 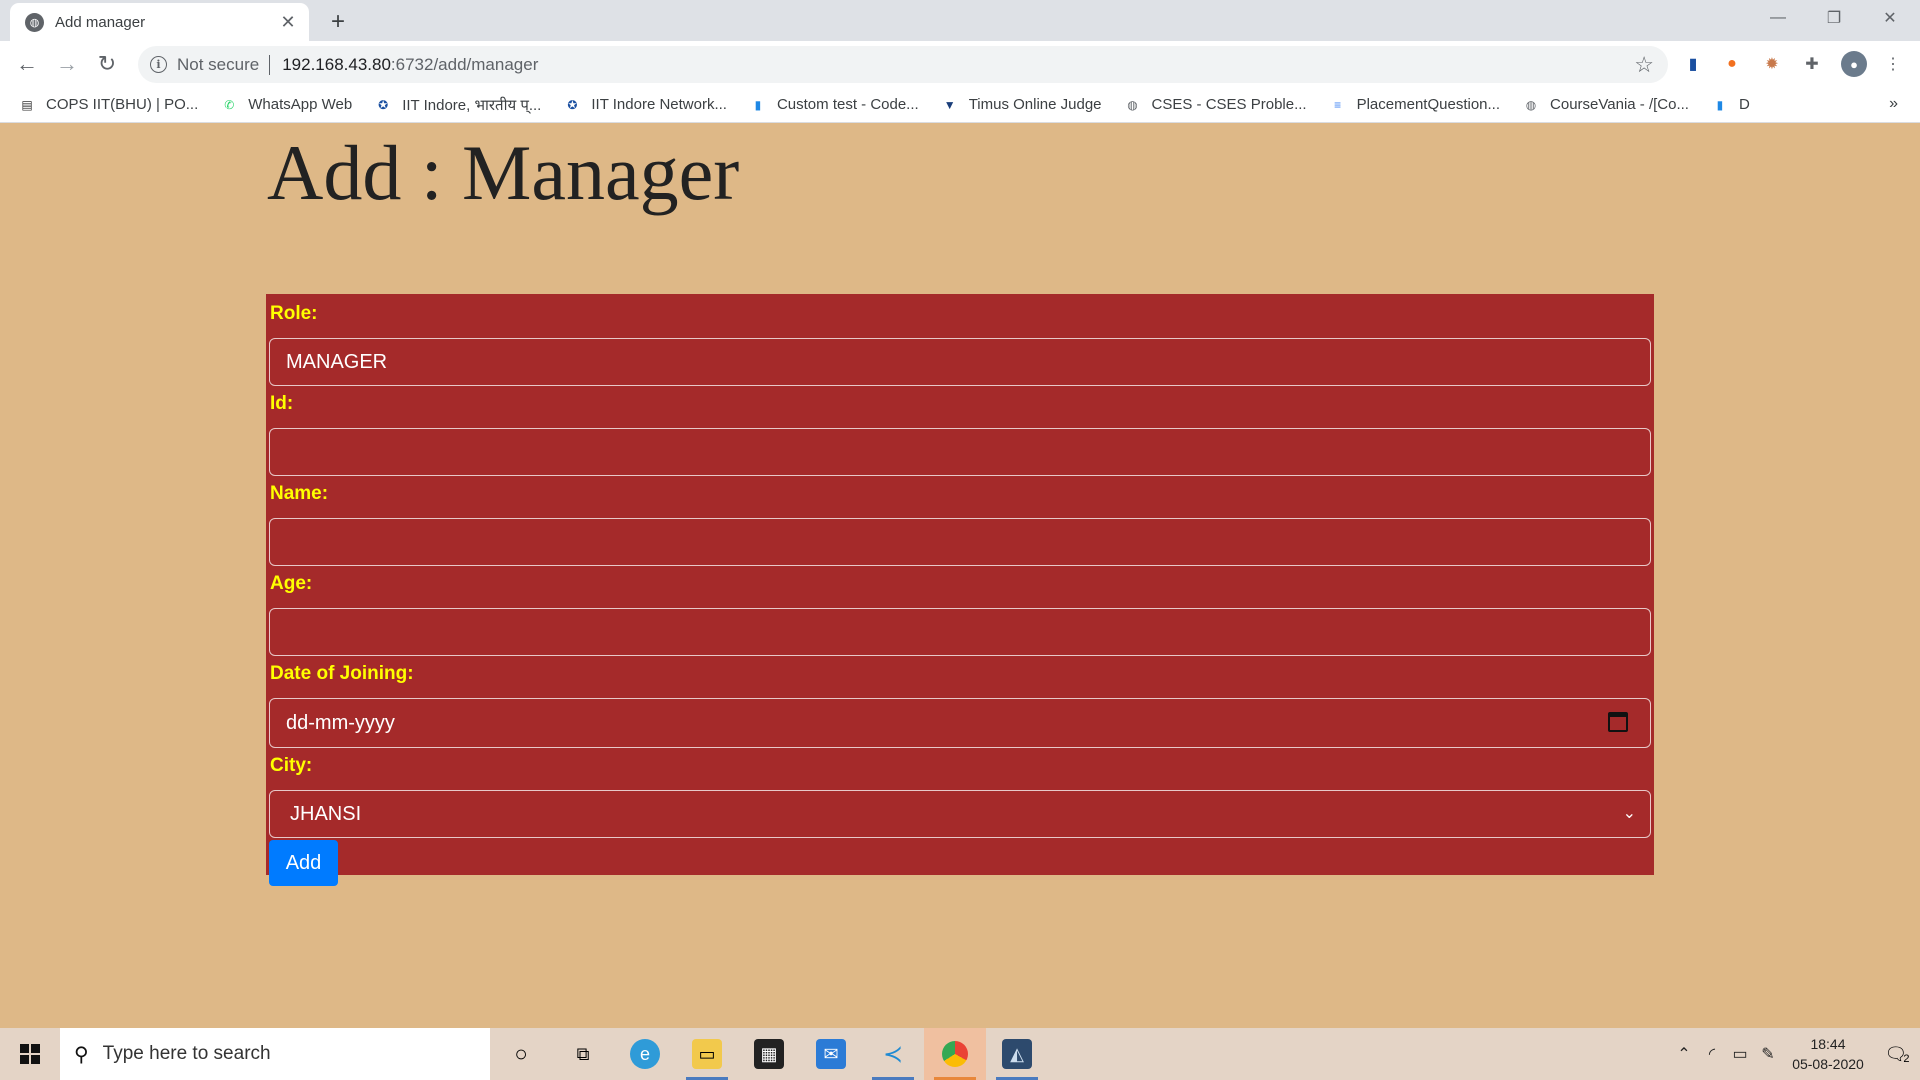 I want to click on reload-button: ↻, so click(x=107, y=64).